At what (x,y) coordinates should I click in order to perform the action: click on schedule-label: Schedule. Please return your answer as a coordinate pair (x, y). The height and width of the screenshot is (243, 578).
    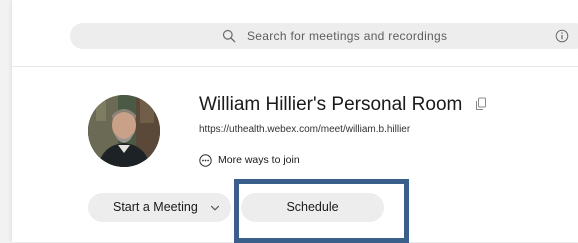
    Looking at the image, I should click on (312, 207).